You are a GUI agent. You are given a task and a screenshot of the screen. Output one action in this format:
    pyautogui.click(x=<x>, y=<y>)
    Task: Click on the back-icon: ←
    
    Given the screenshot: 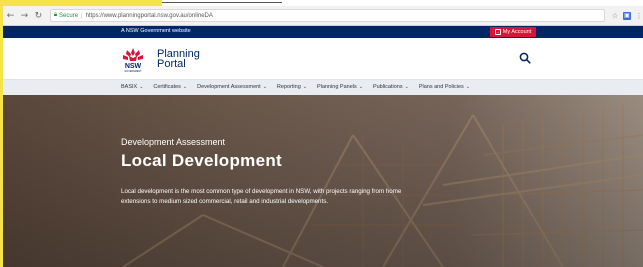 What is the action you would take?
    pyautogui.click(x=10, y=16)
    